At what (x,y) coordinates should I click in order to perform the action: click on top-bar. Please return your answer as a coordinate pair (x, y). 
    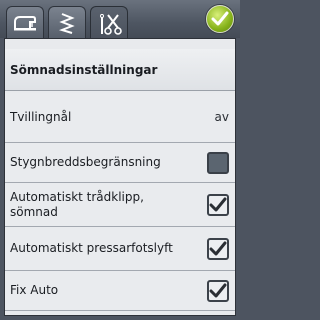
    Looking at the image, I should click on (120, 20).